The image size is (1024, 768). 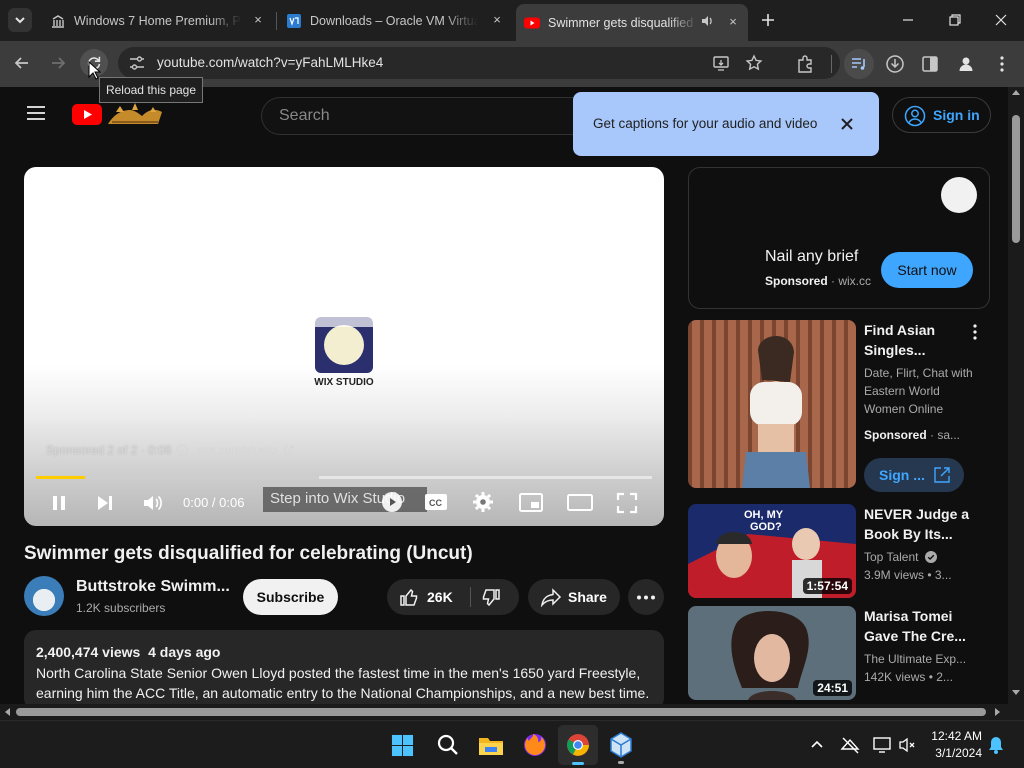 I want to click on close-window-button, so click(x=1001, y=20).